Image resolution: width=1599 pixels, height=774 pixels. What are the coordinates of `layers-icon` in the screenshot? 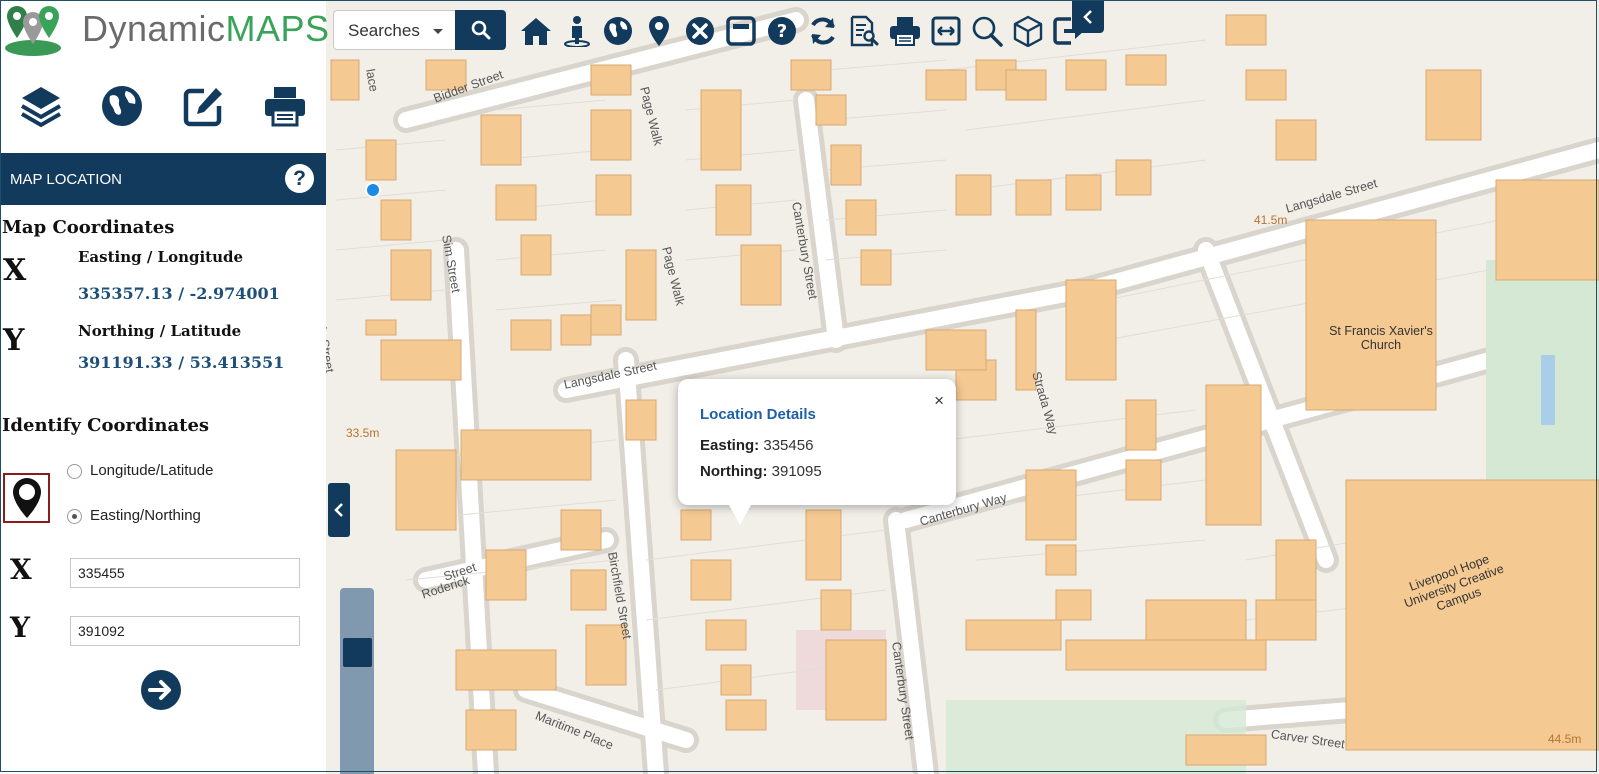 It's located at (40, 106).